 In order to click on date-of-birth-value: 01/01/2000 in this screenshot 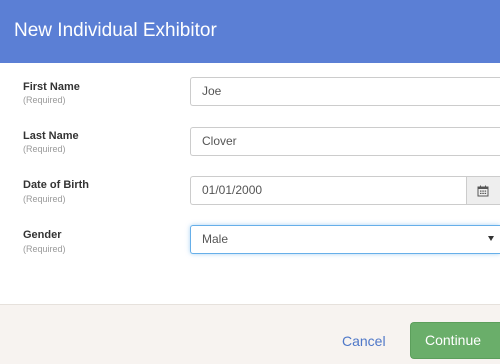, I will do `click(232, 190)`.